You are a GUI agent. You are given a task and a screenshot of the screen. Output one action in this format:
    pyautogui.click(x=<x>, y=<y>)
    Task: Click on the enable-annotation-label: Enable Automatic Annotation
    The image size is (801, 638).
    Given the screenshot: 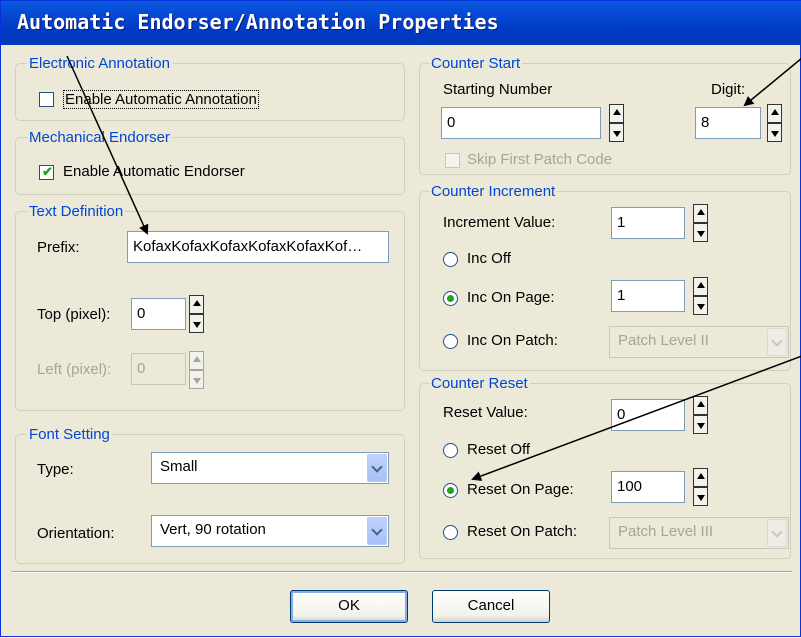 What is the action you would take?
    pyautogui.click(x=161, y=99)
    